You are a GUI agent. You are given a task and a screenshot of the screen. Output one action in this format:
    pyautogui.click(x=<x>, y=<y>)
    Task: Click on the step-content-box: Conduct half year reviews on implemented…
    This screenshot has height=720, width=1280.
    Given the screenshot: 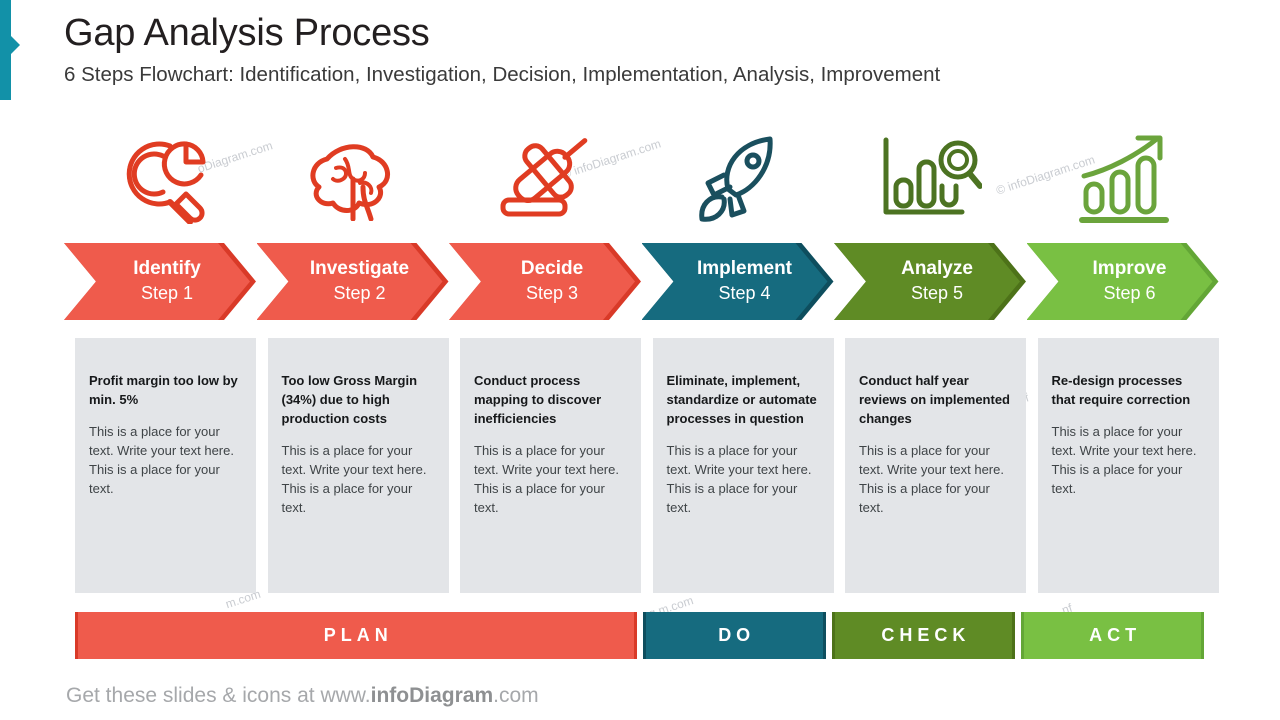 What is the action you would take?
    pyautogui.click(x=935, y=465)
    